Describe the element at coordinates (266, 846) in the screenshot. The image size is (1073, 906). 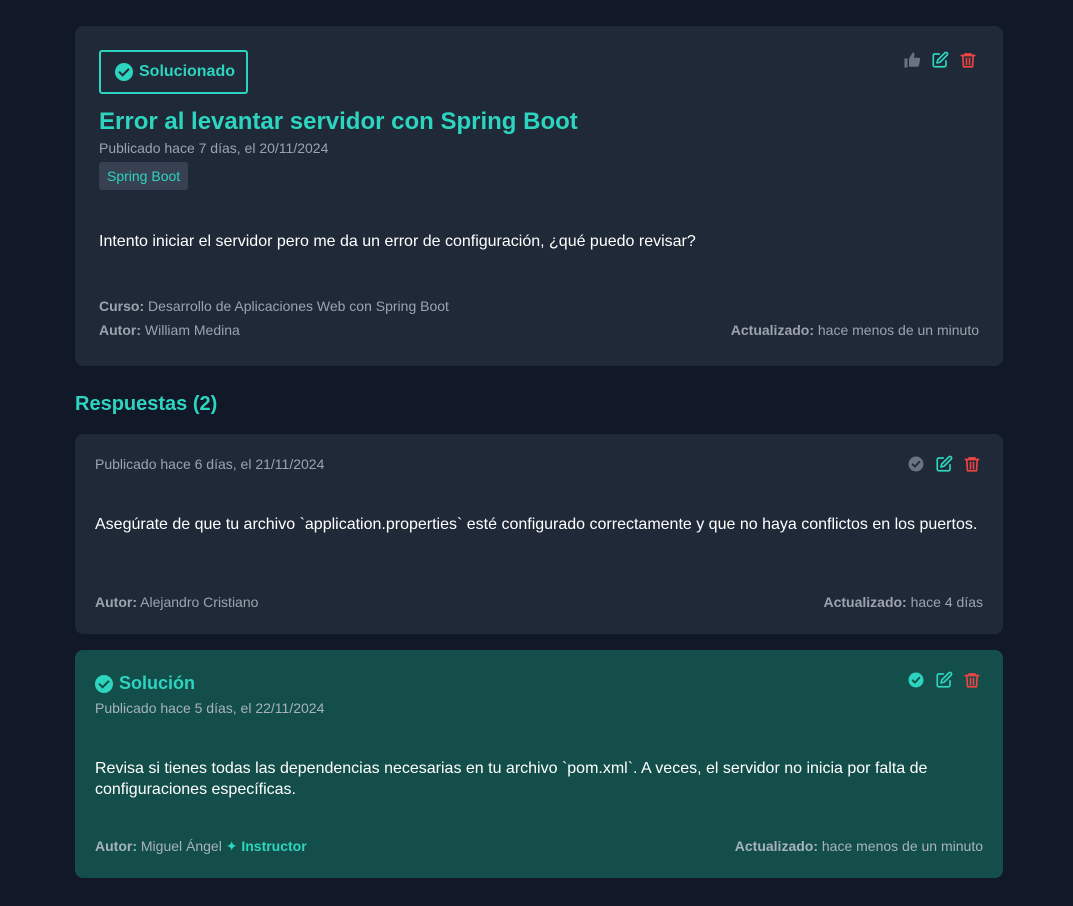
I see `instructor-badge: ✦ Instructor` at that location.